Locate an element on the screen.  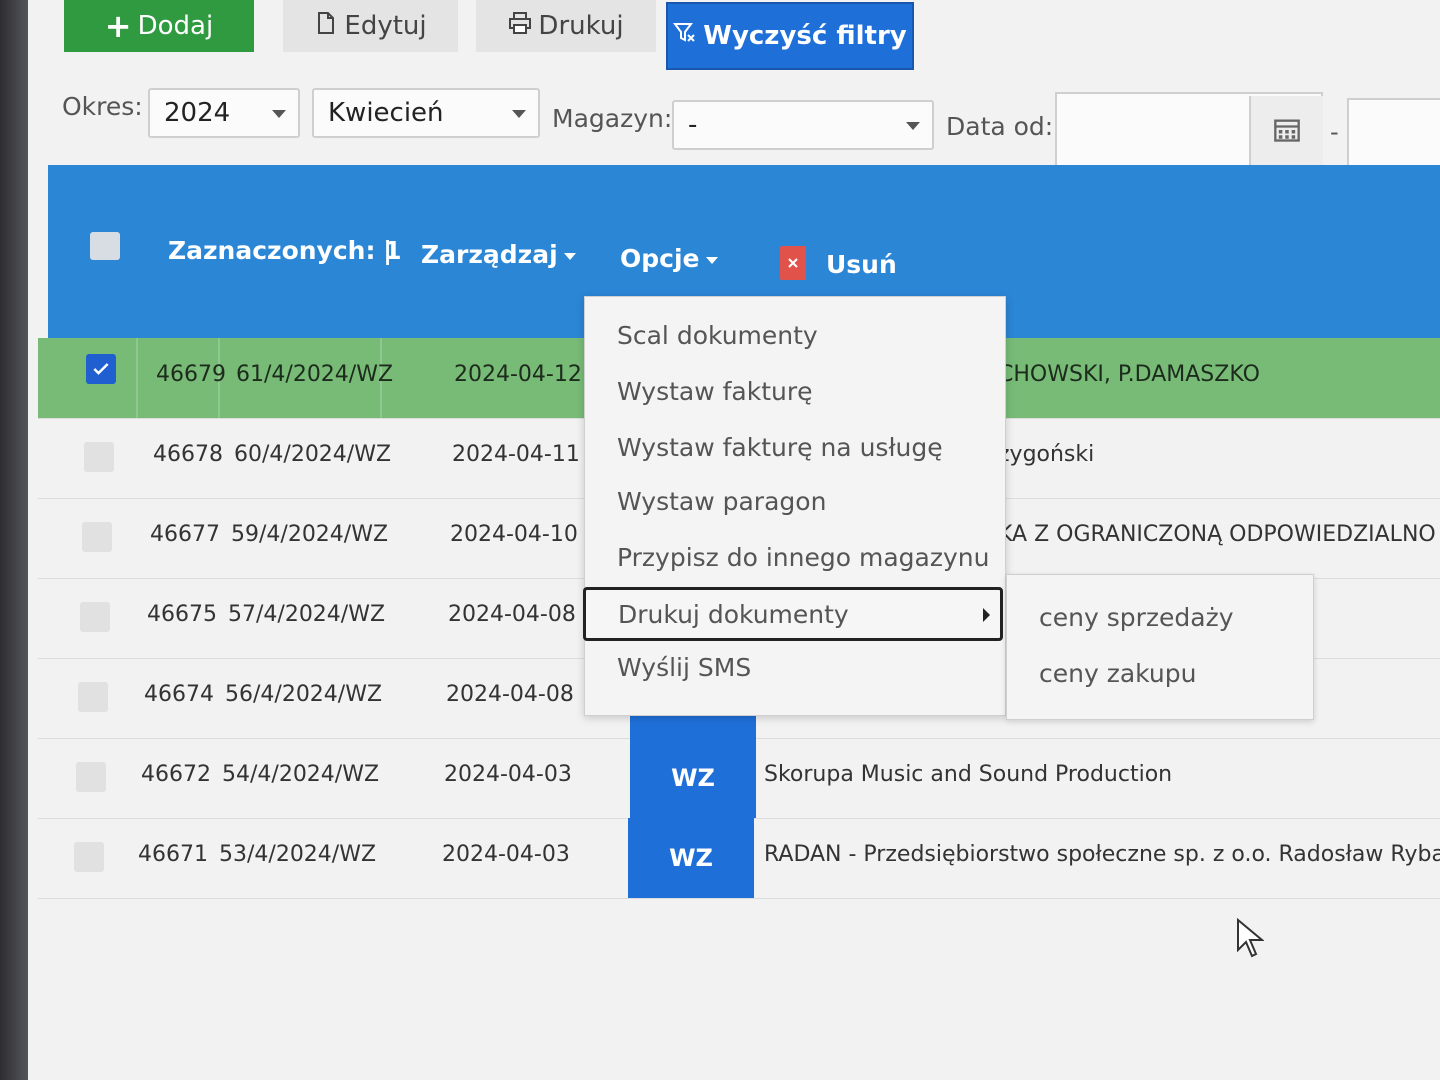
menu-item-print-documents-label: Drukuj dokumenty is located at coordinates (733, 614).